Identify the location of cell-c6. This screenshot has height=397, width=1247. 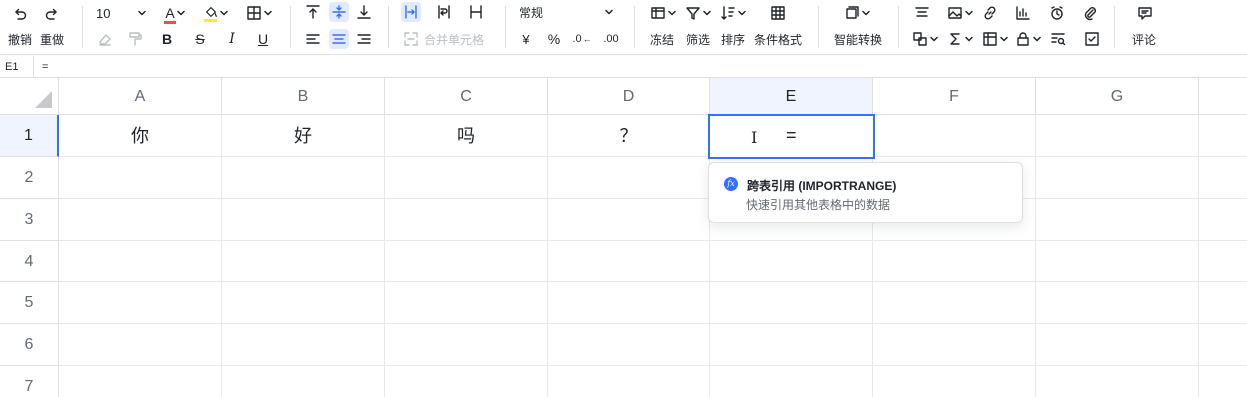
(466, 345).